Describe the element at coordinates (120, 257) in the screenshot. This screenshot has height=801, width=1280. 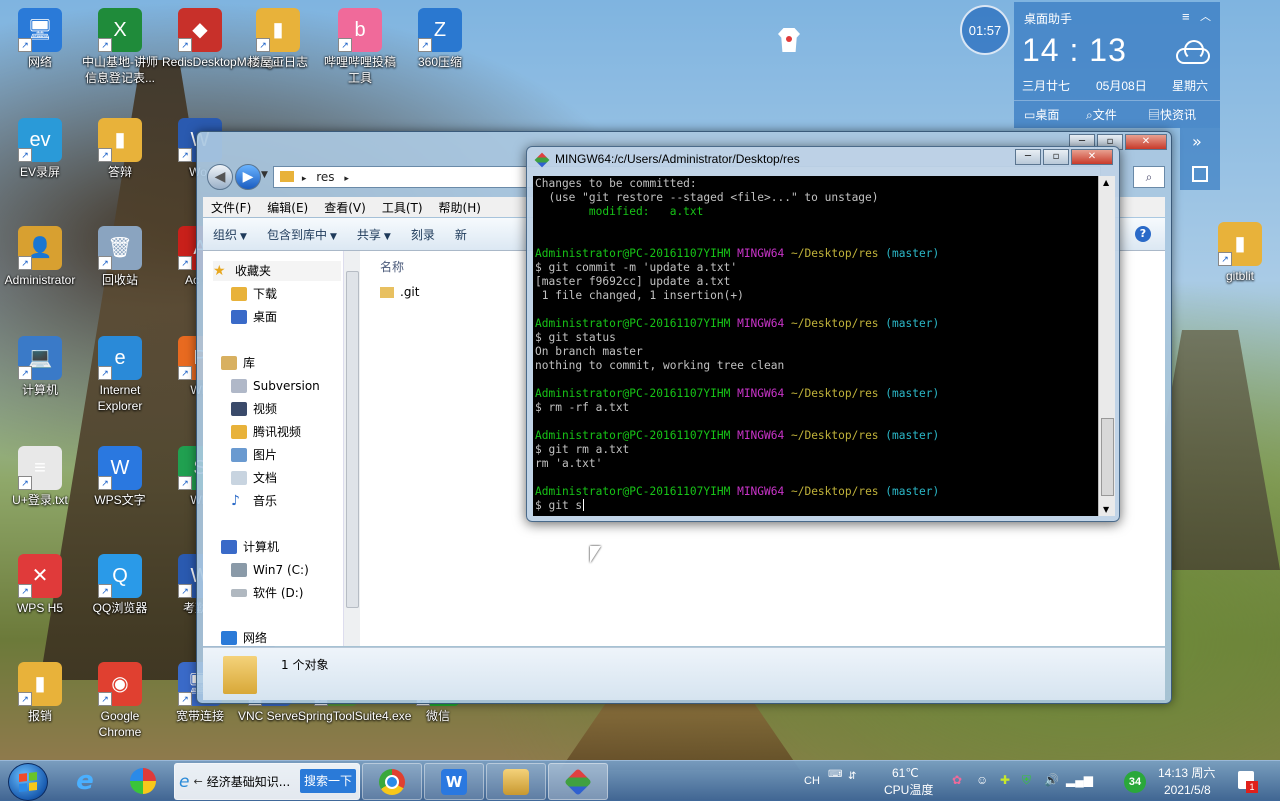
I see `desktop-icon-item: 🗑 ↗ 回收站` at that location.